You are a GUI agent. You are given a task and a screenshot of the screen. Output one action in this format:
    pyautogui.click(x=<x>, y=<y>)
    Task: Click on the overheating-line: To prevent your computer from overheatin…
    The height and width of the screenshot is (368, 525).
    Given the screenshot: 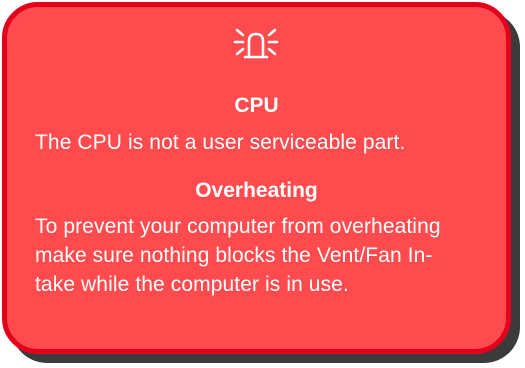 What is the action you would take?
    pyautogui.click(x=238, y=226)
    